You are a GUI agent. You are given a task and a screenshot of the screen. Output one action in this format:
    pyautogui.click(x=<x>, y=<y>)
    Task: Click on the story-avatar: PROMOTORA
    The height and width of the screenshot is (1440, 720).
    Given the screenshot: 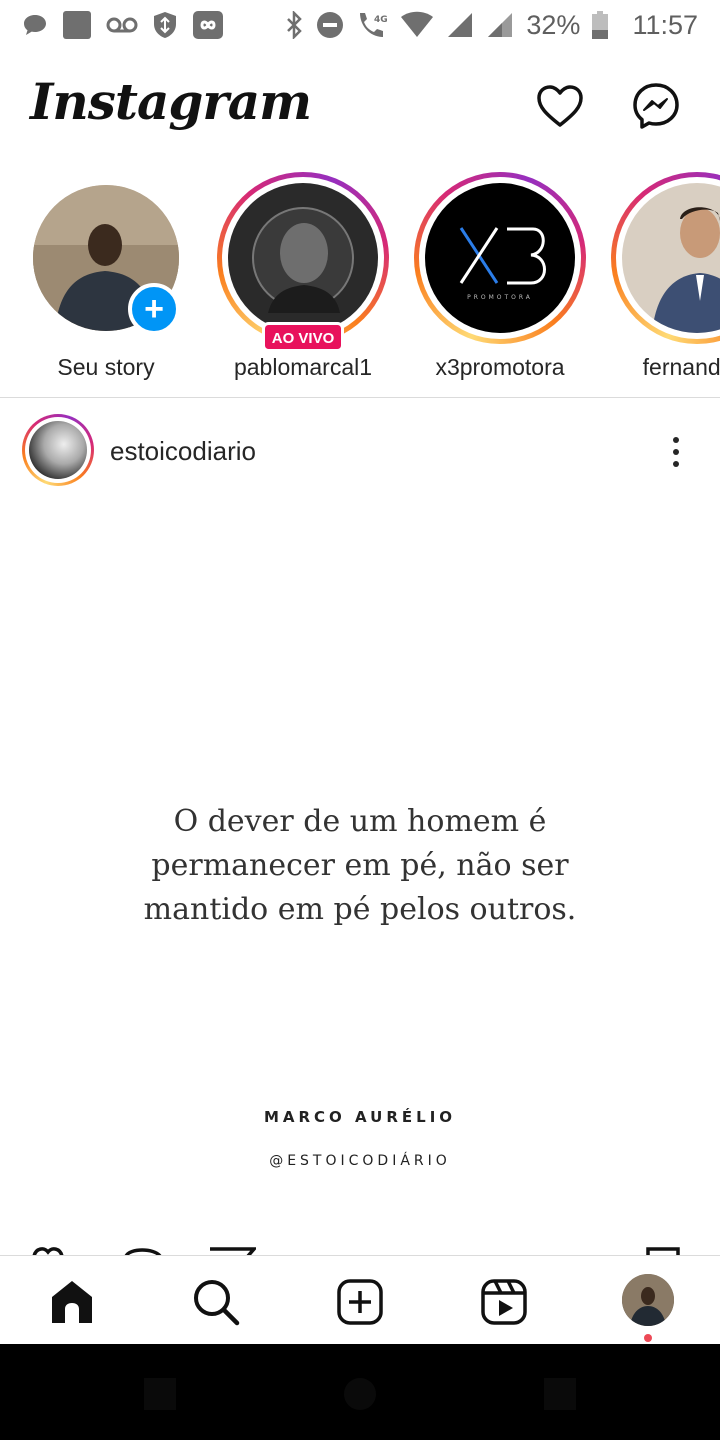 What is the action you would take?
    pyautogui.click(x=500, y=258)
    